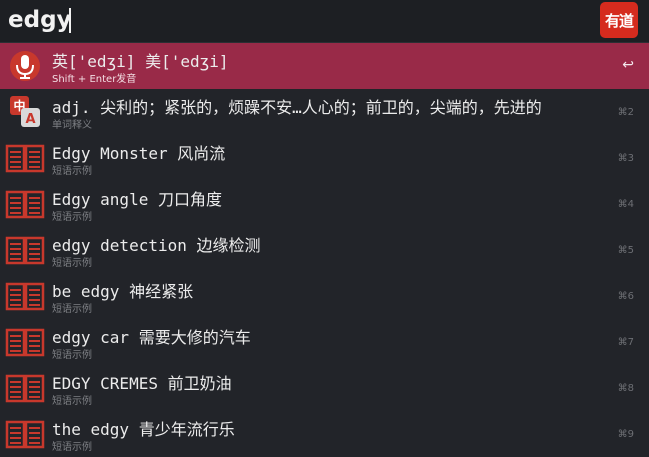  What do you see at coordinates (297, 107) in the screenshot?
I see `result-title: adj. 尖利的；紧张的，烦躁不安…人心的；前卫的，尖端的，先进的` at bounding box center [297, 107].